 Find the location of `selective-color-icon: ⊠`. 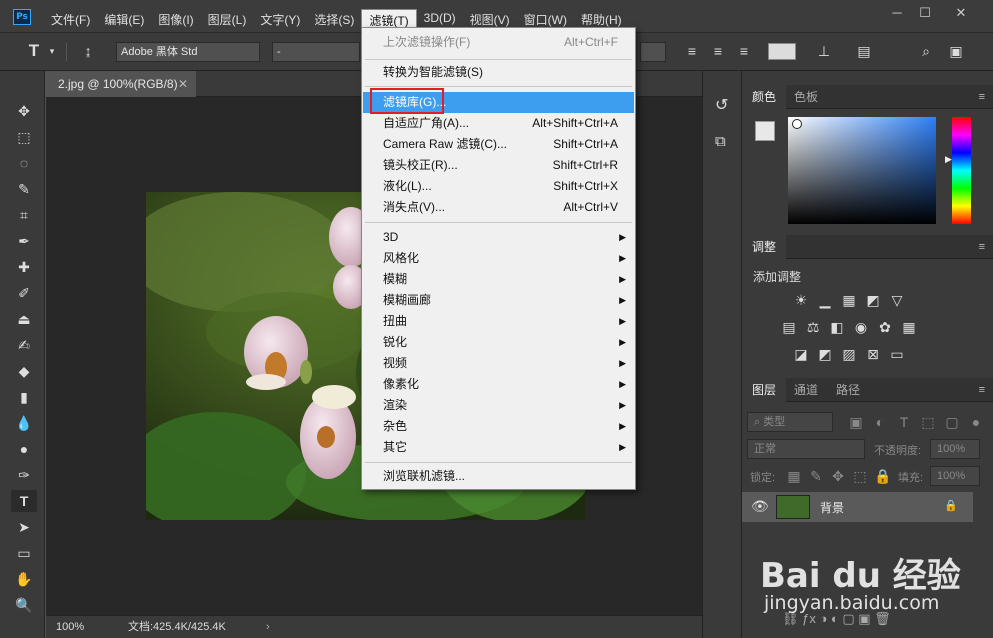

selective-color-icon: ⊠ is located at coordinates (873, 354).